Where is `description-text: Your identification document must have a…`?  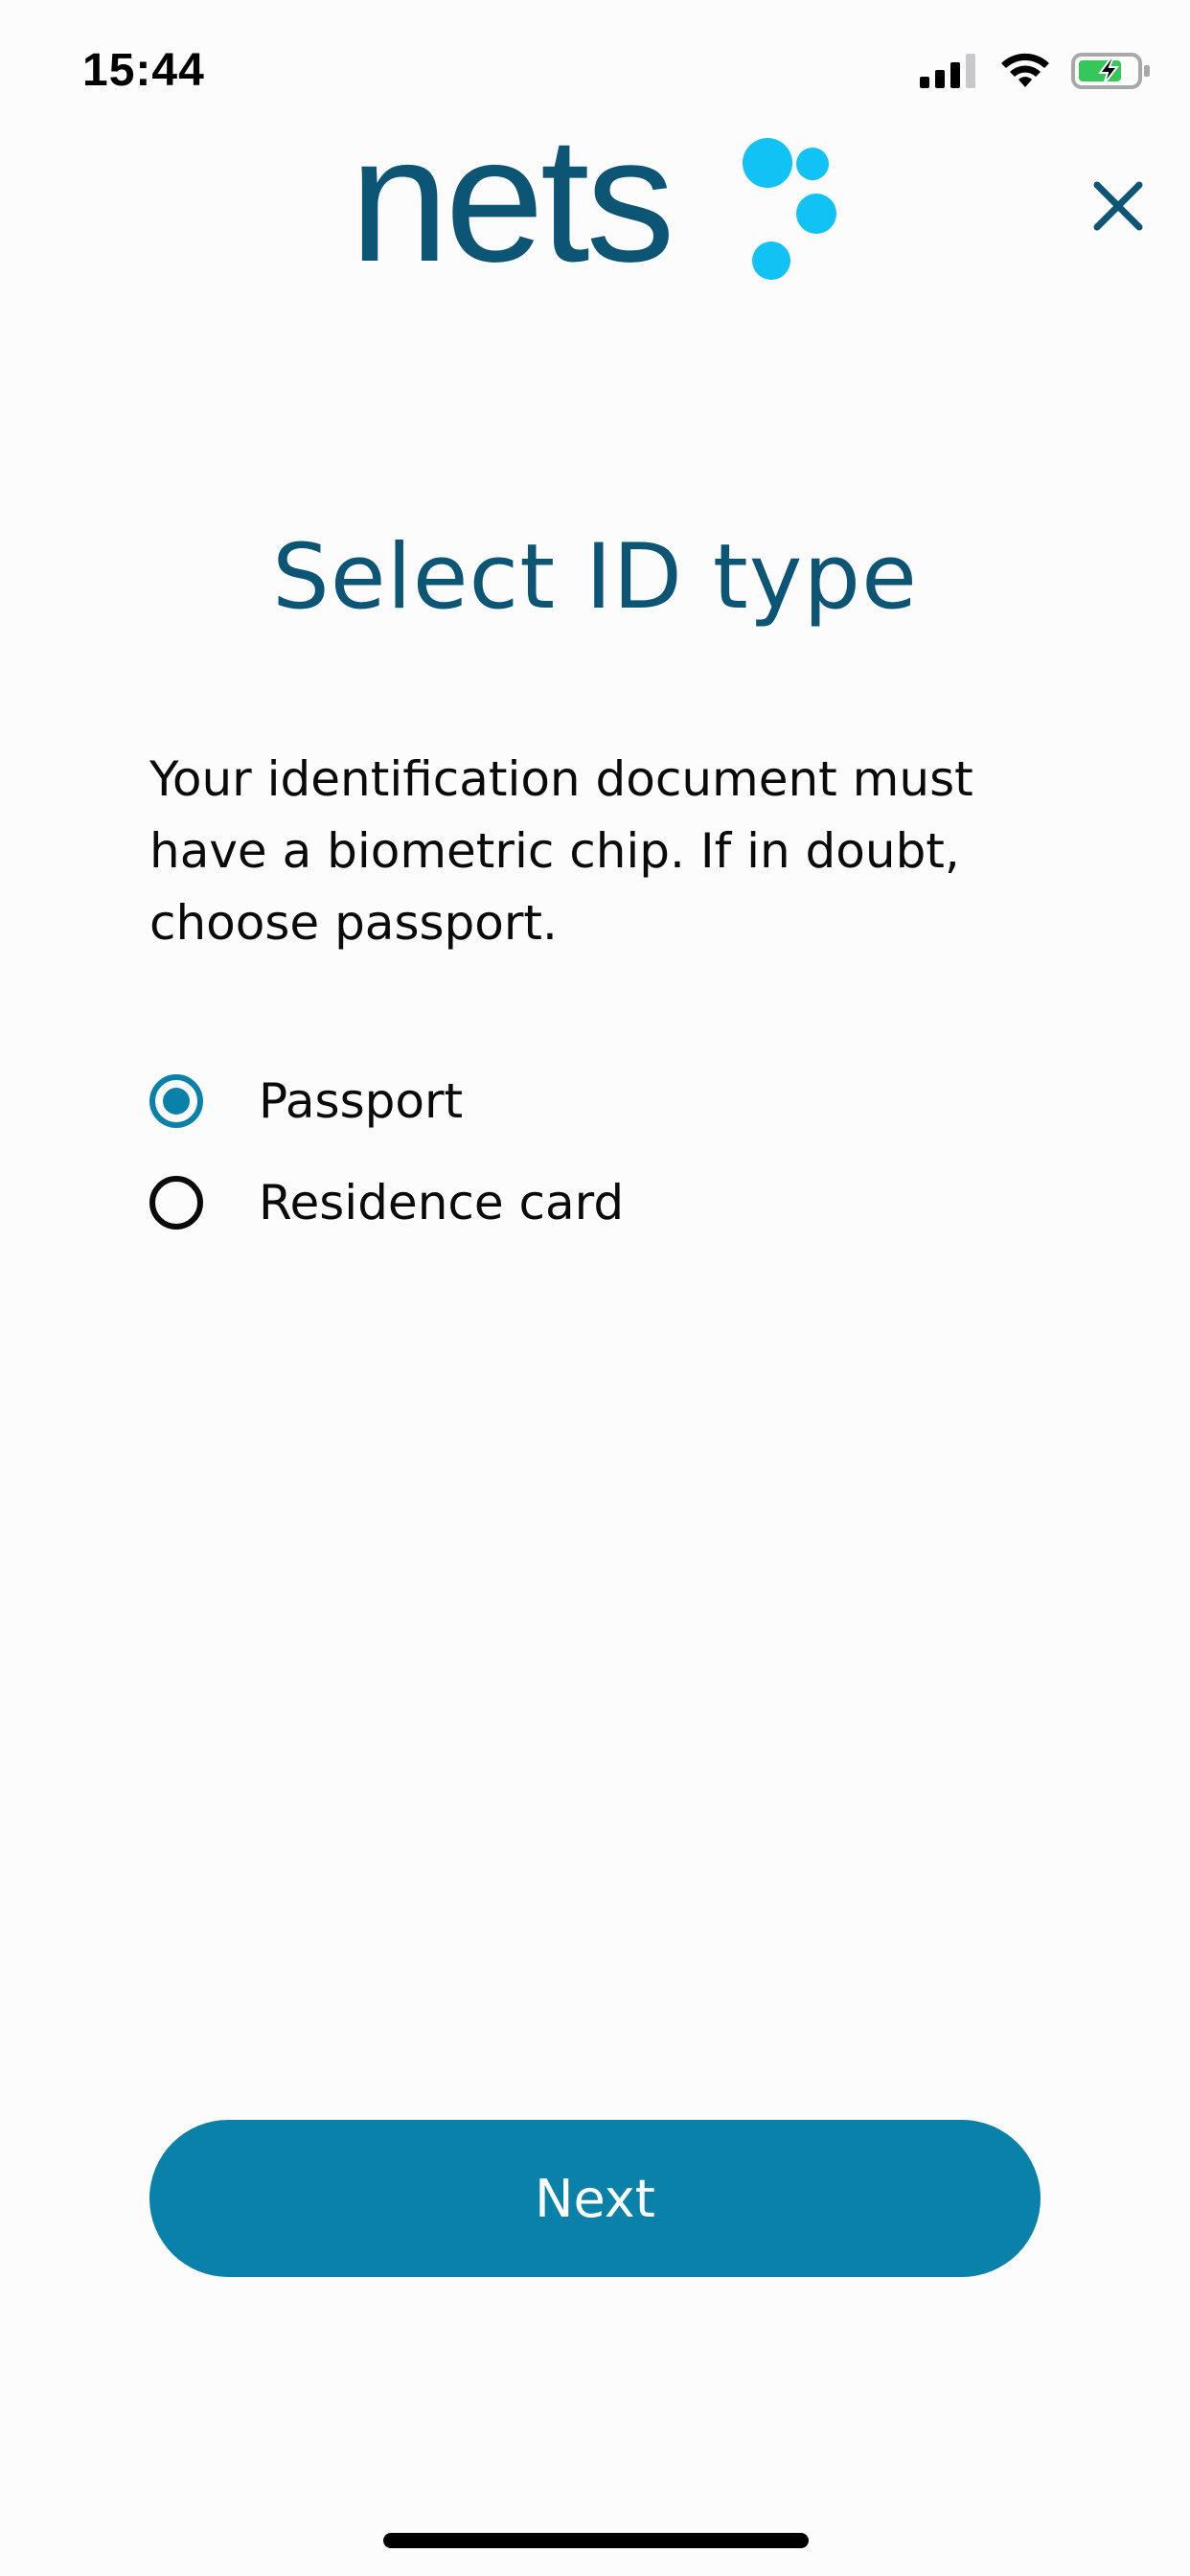 description-text: Your identification document must have a… is located at coordinates (561, 851).